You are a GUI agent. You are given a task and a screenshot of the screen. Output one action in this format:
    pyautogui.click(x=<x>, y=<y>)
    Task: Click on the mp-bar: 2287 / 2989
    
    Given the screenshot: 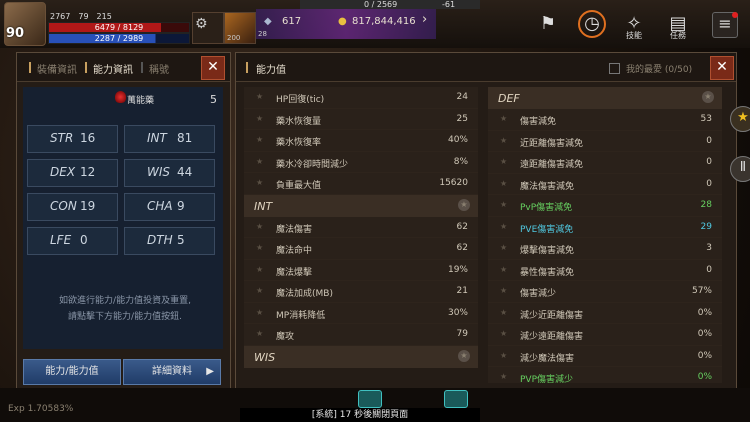 What is the action you would take?
    pyautogui.click(x=119, y=38)
    